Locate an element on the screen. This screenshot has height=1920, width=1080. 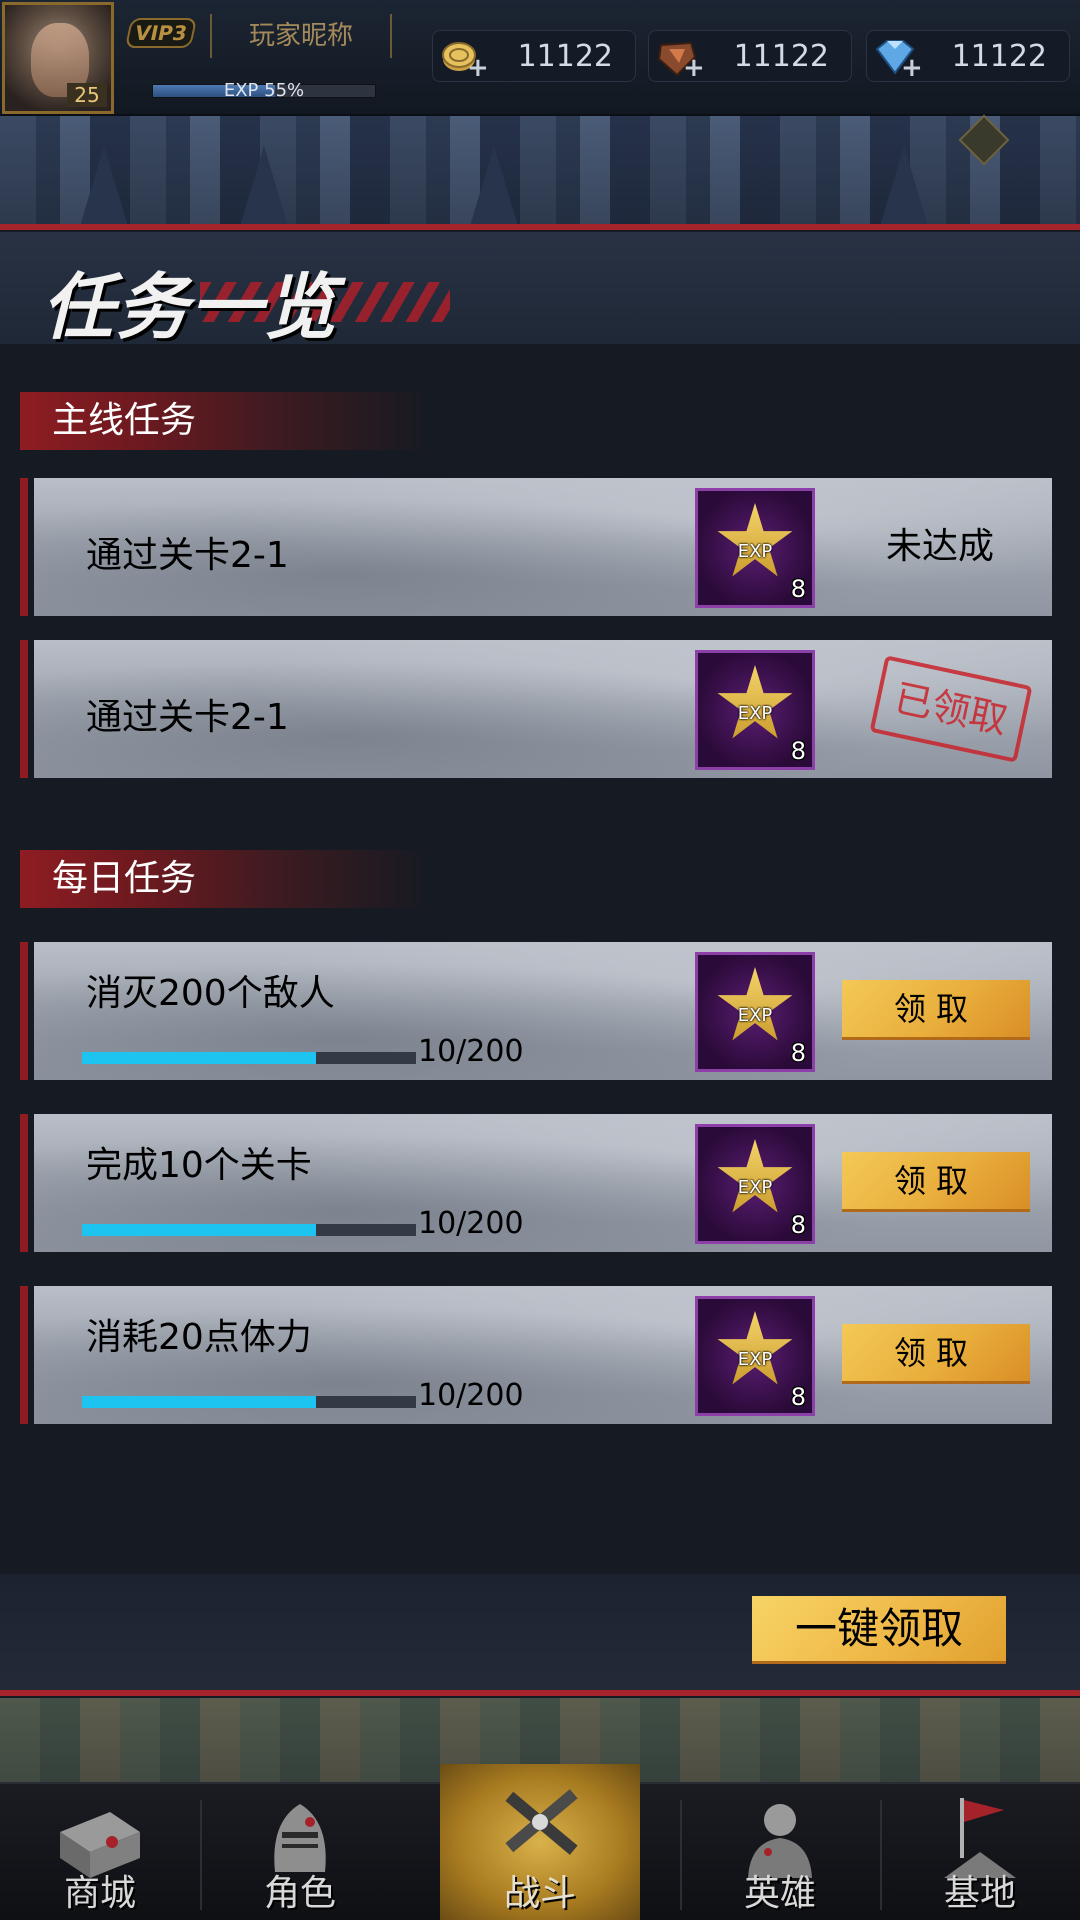
add-diamond-icon: + is located at coordinates (912, 68).